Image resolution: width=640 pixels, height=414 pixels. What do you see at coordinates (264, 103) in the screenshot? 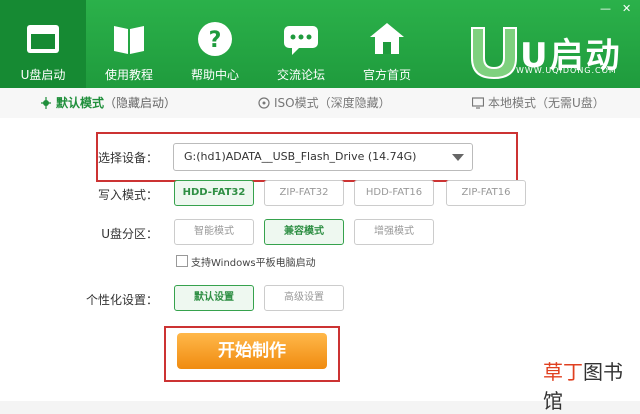
I see `disc-icon` at bounding box center [264, 103].